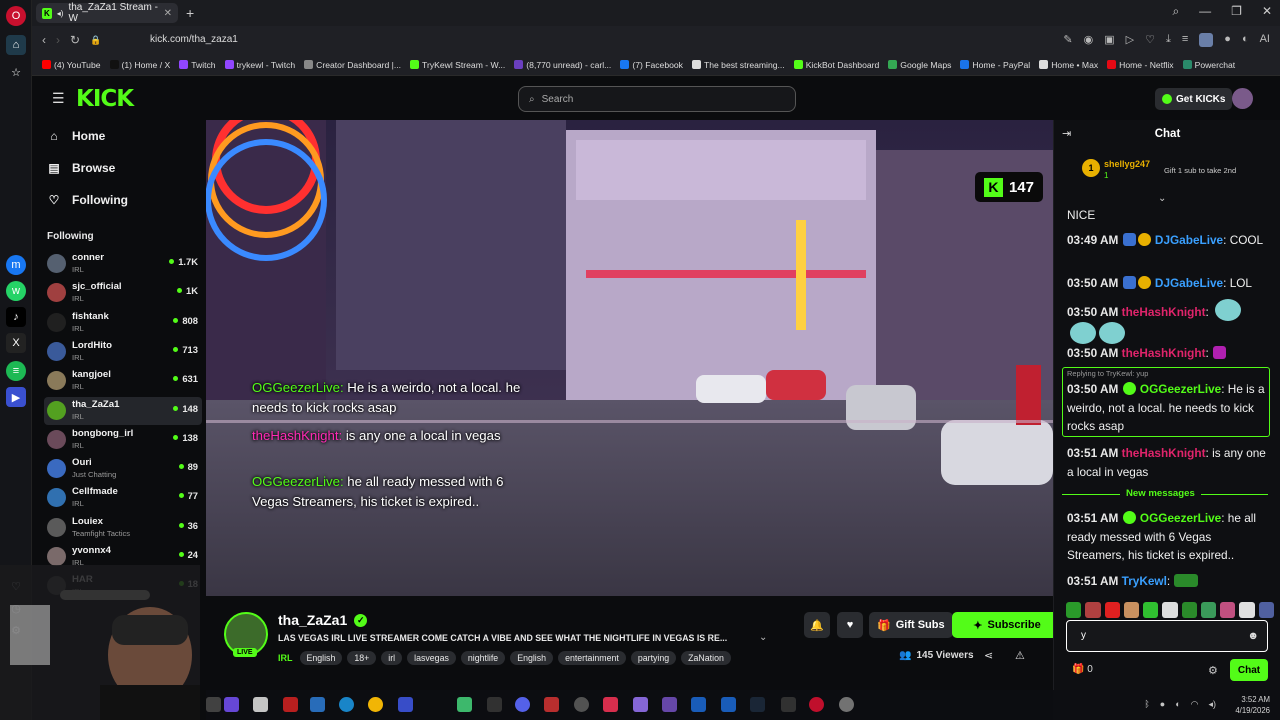 This screenshot has height=720, width=1280. What do you see at coordinates (71, 65) in the screenshot?
I see `bookmark-item: (4) YouTube` at bounding box center [71, 65].